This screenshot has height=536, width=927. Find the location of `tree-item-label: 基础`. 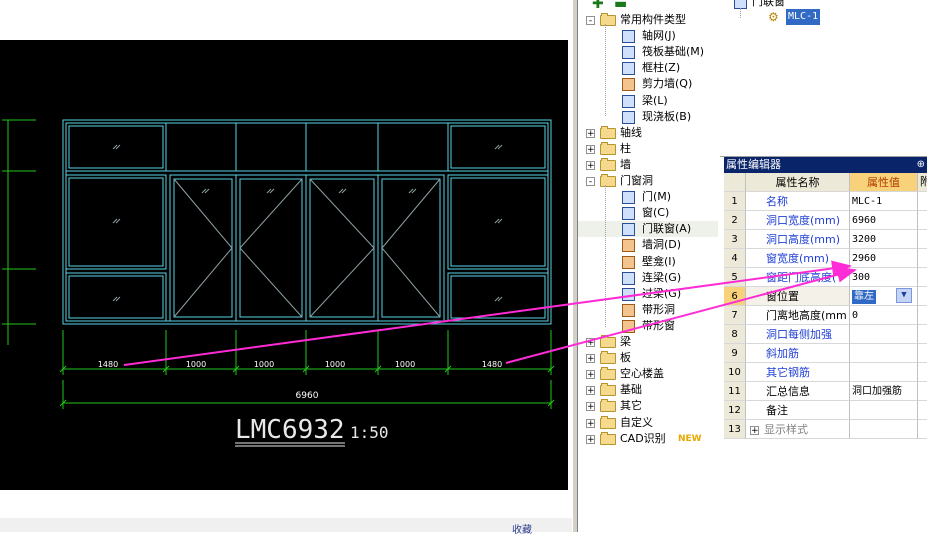

tree-item-label: 基础 is located at coordinates (631, 390).